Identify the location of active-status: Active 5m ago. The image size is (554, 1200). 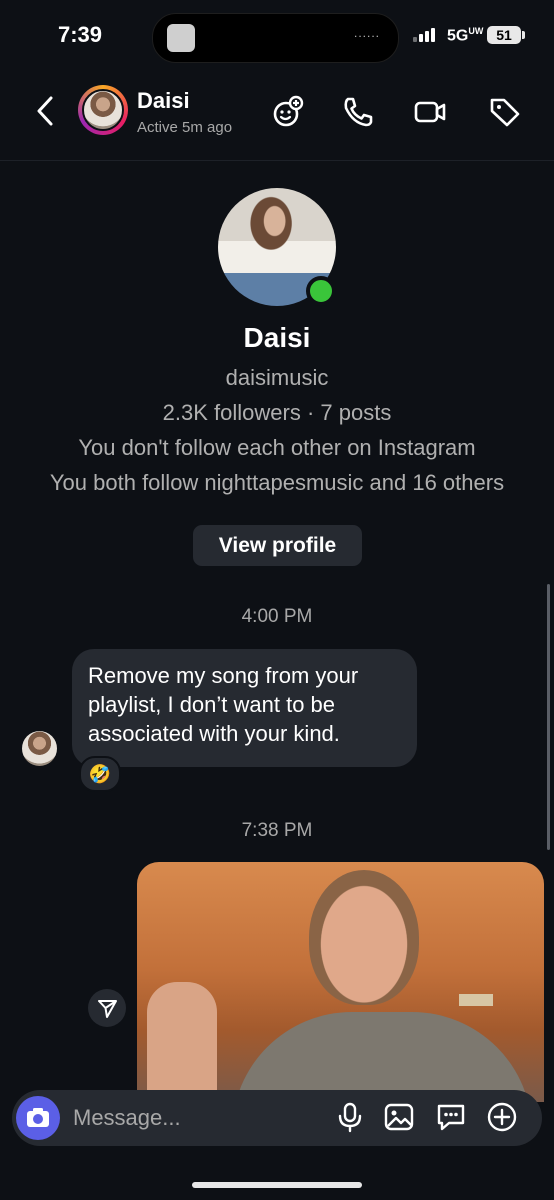
(185, 127).